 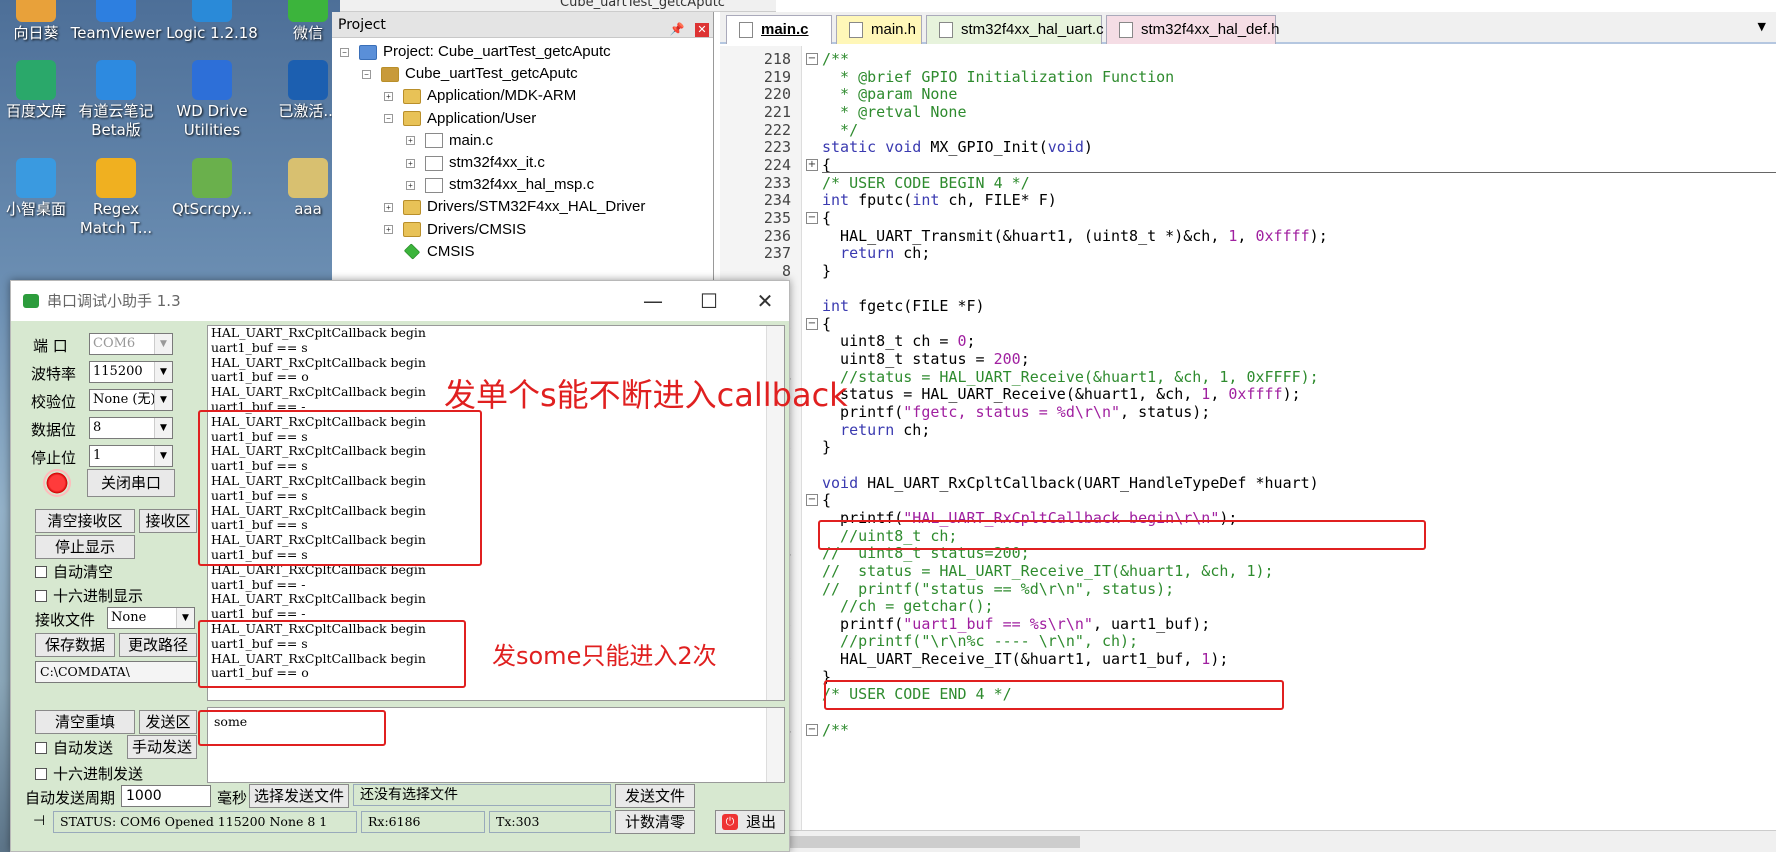 I want to click on code-line: * @param None, so click(x=889, y=94).